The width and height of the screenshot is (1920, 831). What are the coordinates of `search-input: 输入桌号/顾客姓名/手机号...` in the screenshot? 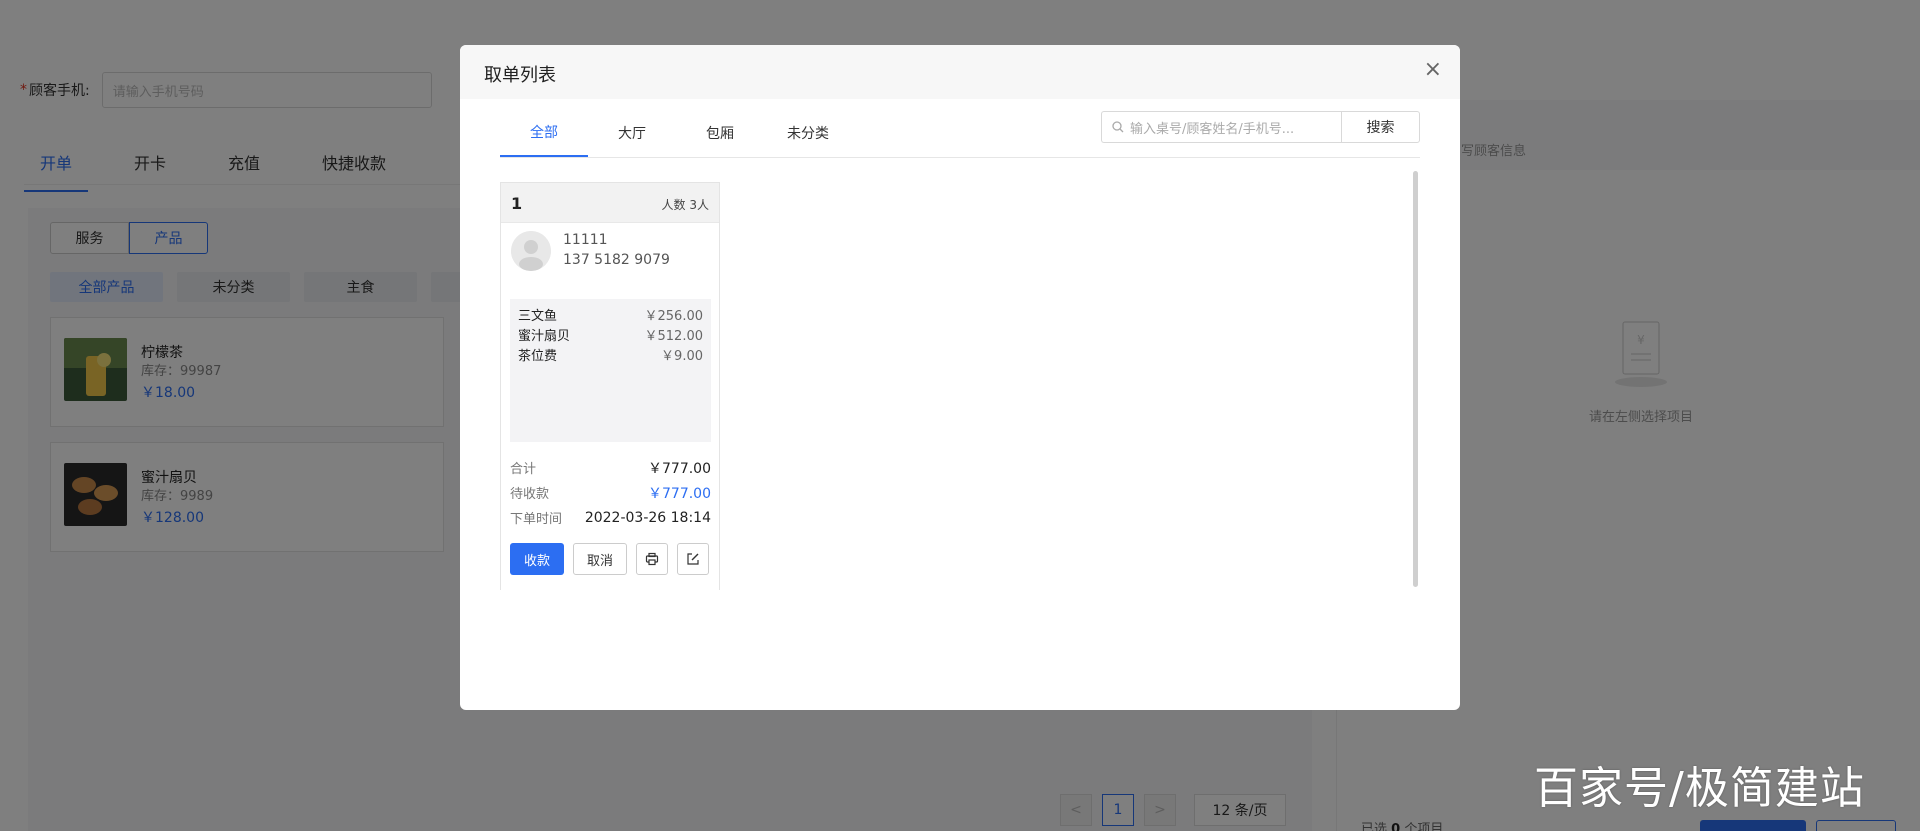 It's located at (1221, 127).